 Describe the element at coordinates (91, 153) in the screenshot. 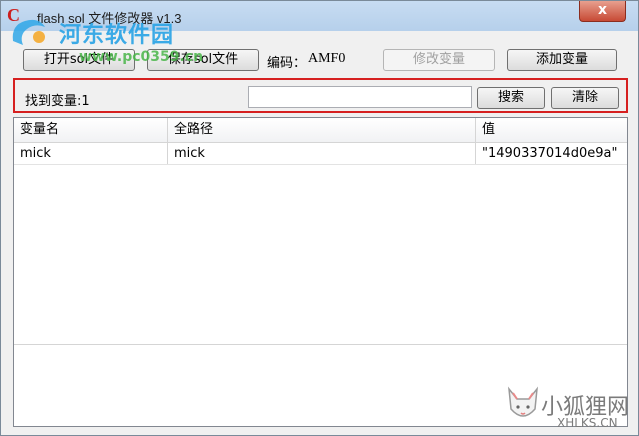

I see `cell-variable-name: mick` at that location.